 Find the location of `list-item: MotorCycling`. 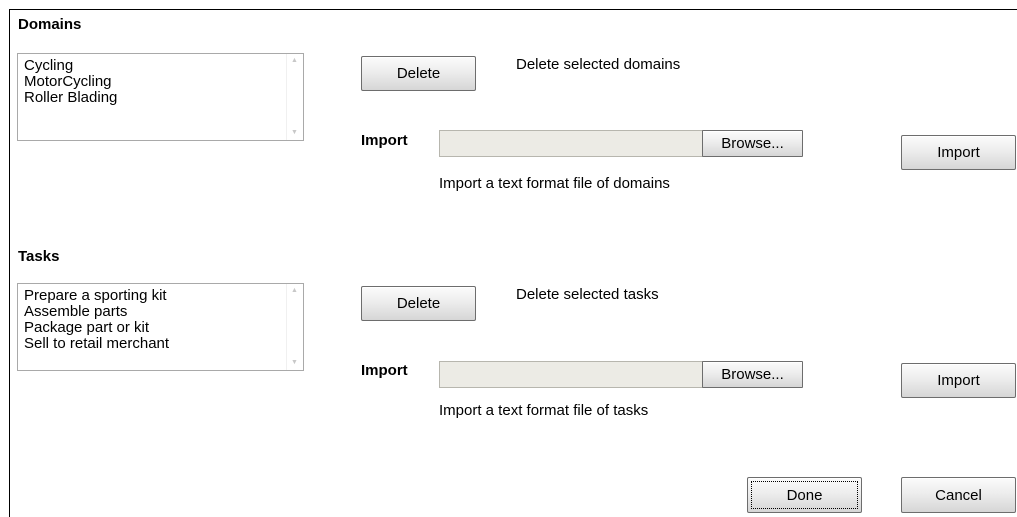

list-item: MotorCycling is located at coordinates (163, 82).